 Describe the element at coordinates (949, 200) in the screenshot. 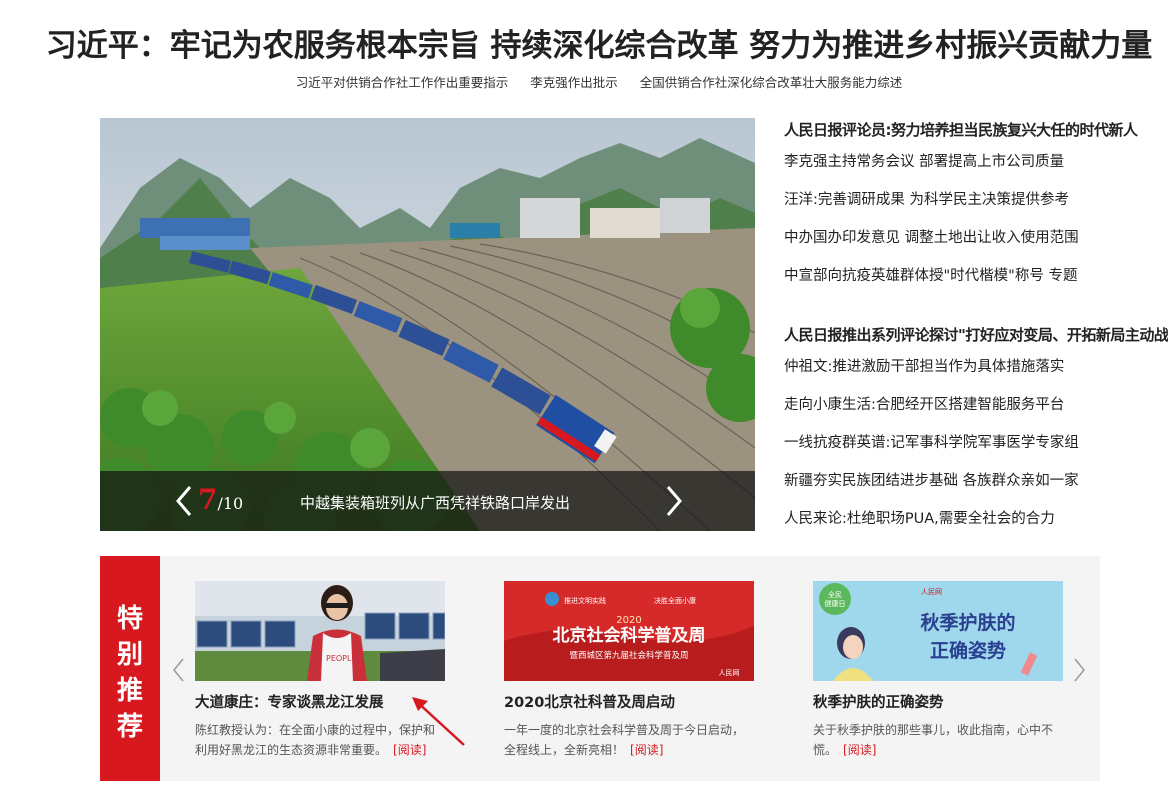

I see `news-item: 汪洋:完善调研成果 为科学民主决策提供参考` at that location.